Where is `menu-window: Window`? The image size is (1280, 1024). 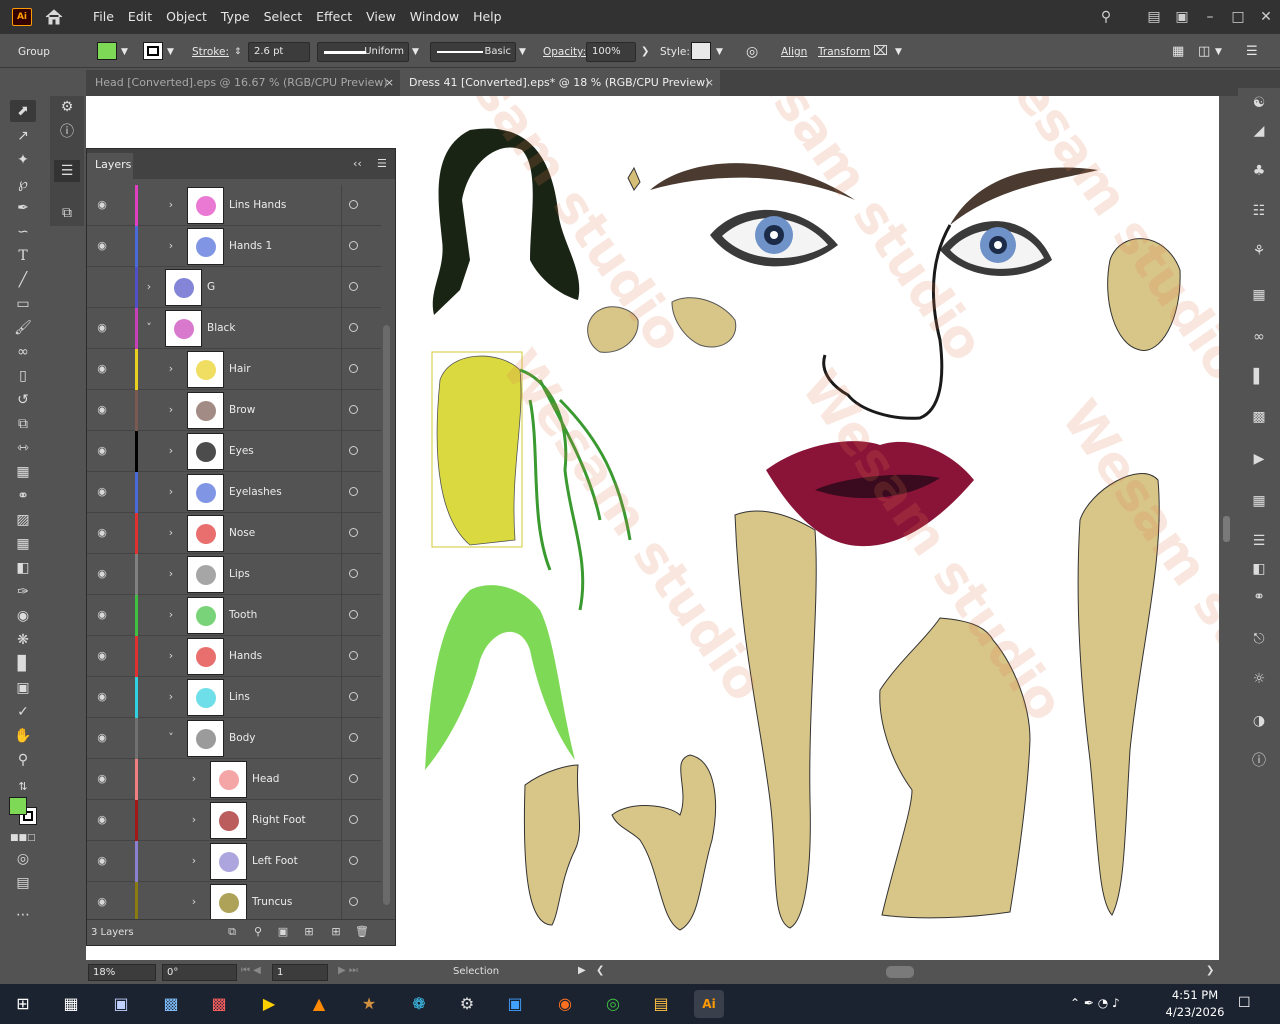 menu-window: Window is located at coordinates (434, 17).